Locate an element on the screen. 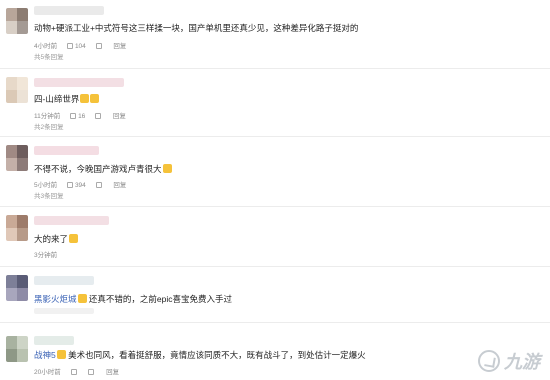 The image size is (550, 380). like-button is located at coordinates (74, 372).